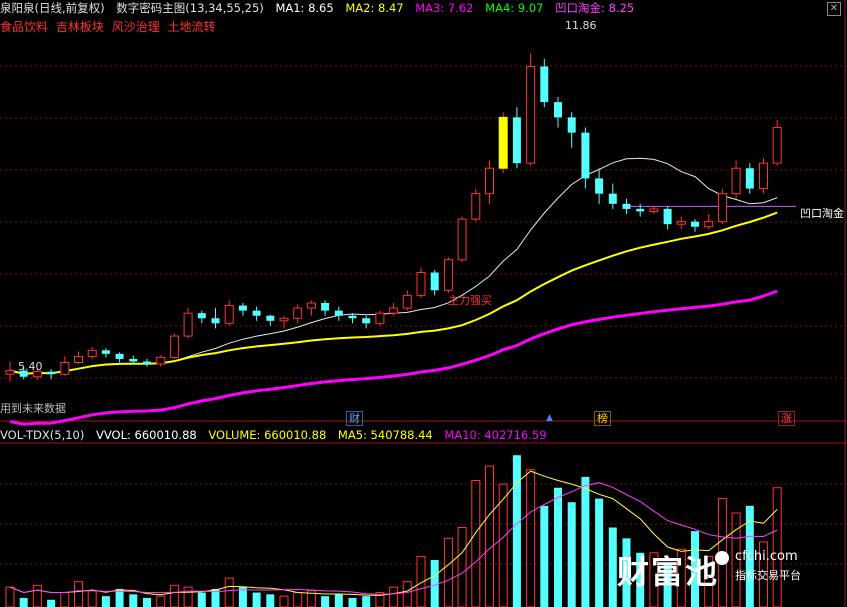  I want to click on watermark-site: cfchi.com, so click(766, 556).